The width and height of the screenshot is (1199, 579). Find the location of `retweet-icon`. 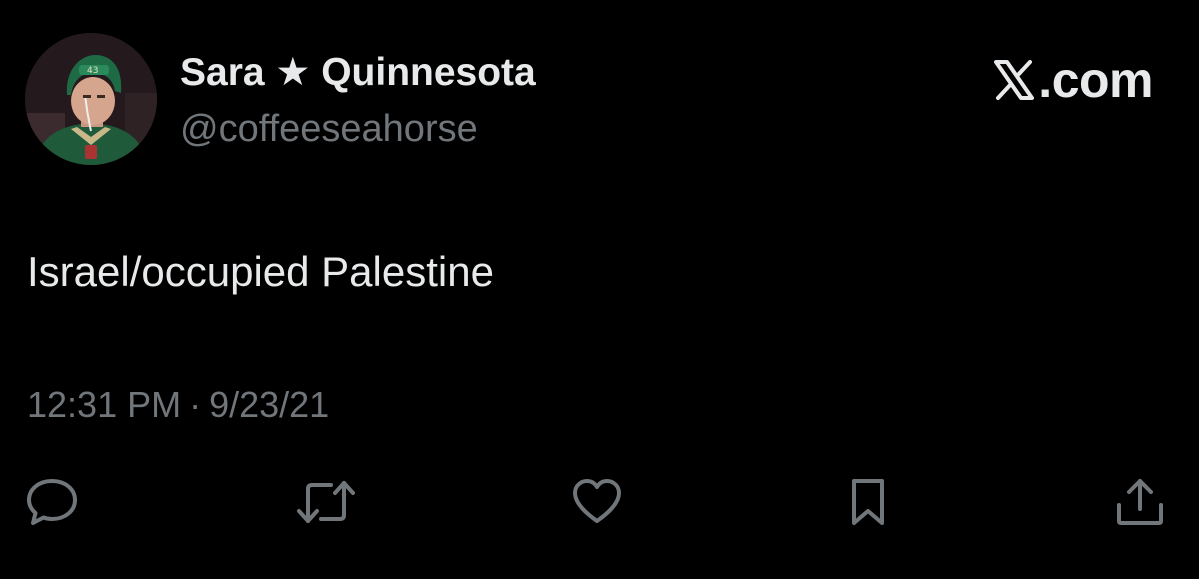

retweet-icon is located at coordinates (326, 502).